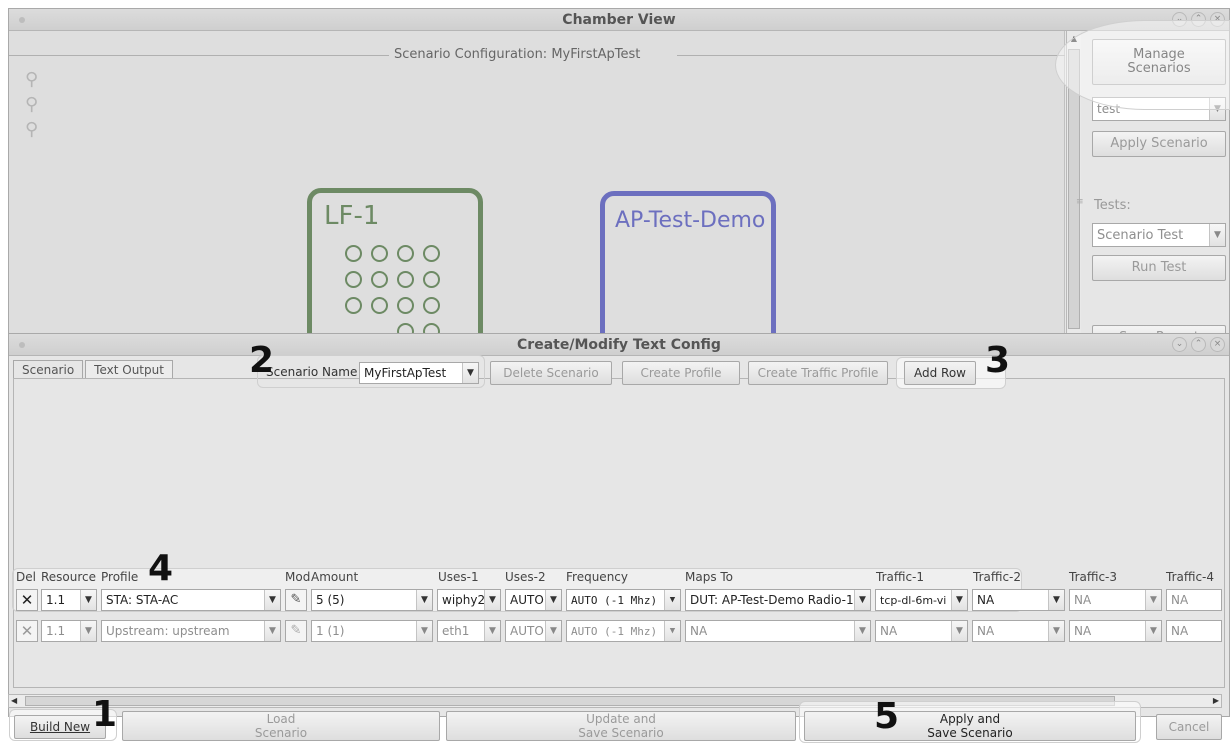  I want to click on col-traffic-3: Traffic-3, so click(1093, 577).